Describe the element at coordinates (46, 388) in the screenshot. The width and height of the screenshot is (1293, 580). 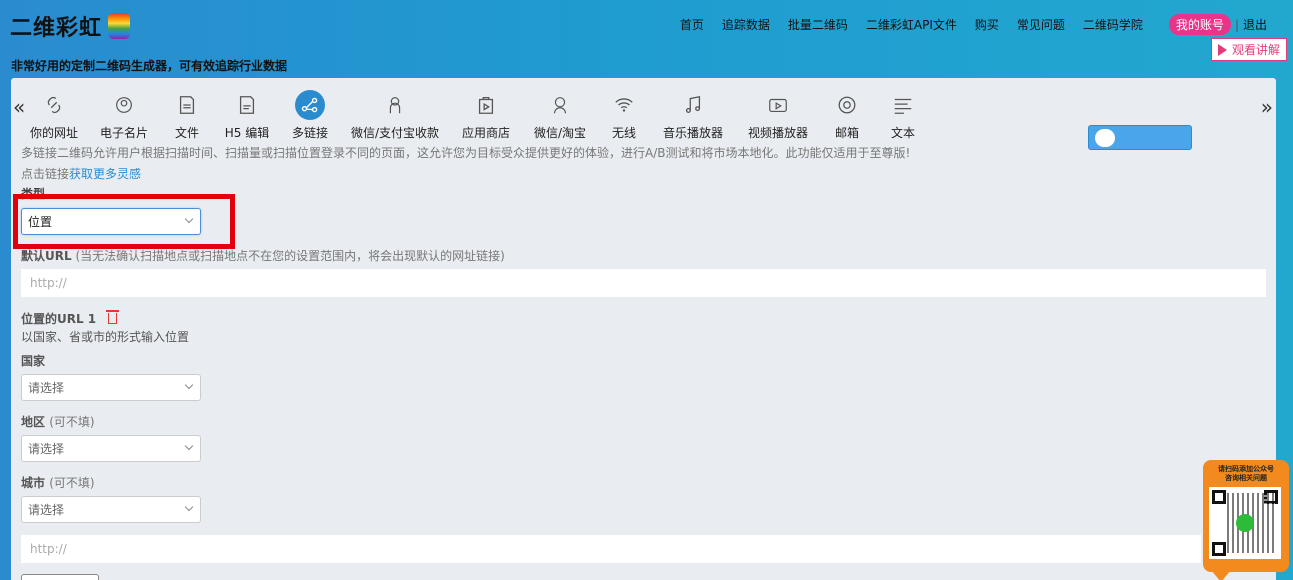
I see `country-select-value: 请选择` at that location.